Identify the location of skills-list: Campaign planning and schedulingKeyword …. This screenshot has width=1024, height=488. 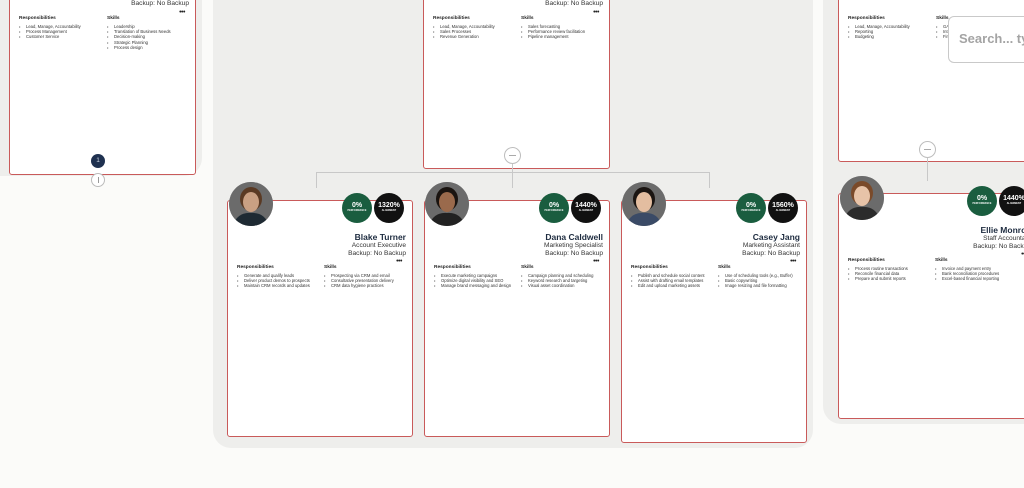
(563, 281).